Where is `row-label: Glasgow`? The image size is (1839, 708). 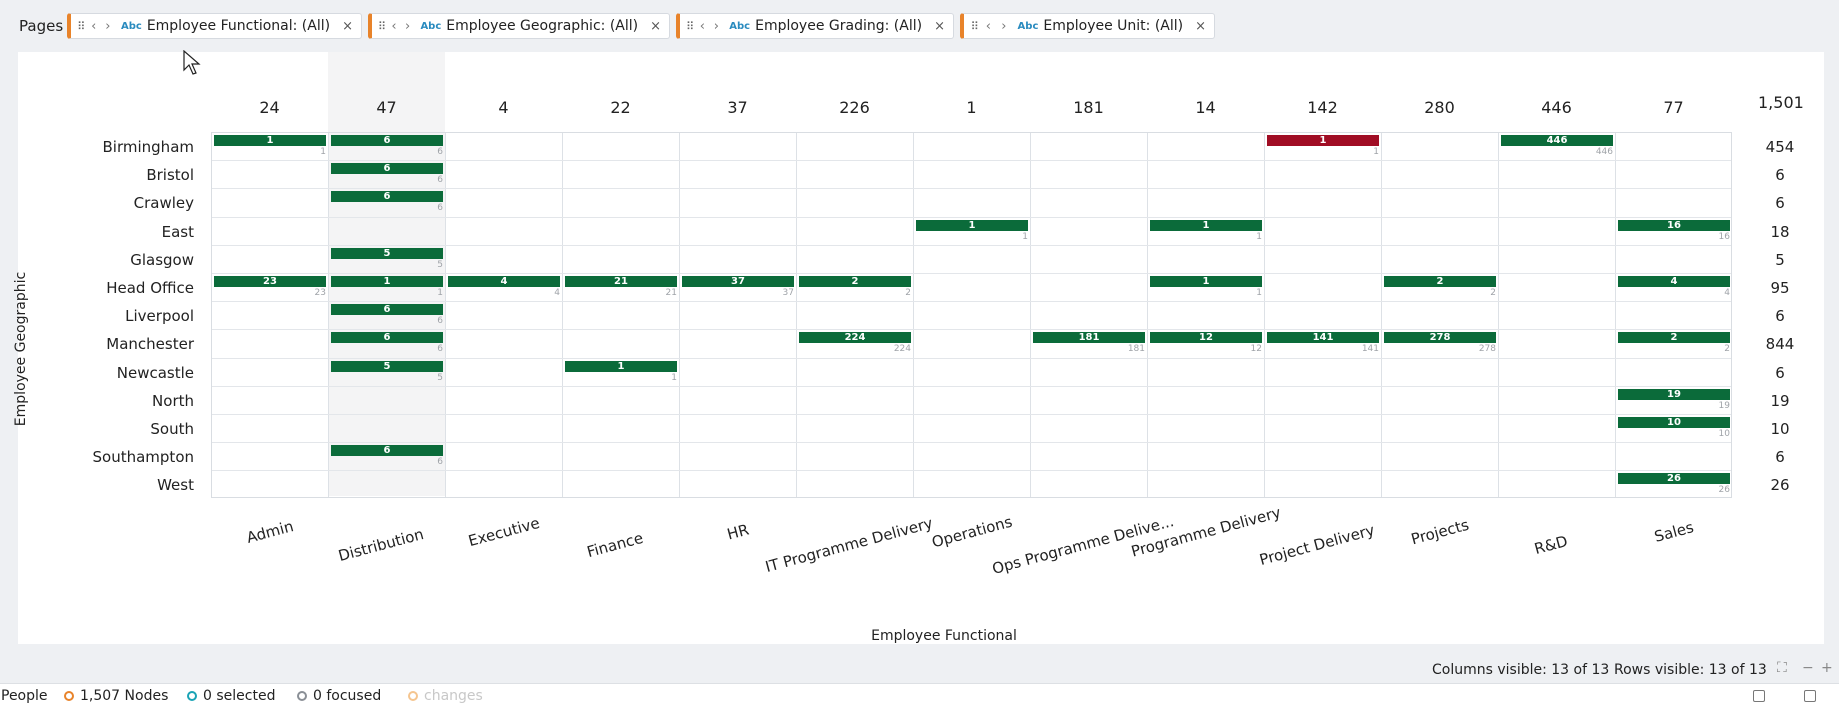 row-label: Glasgow is located at coordinates (162, 260).